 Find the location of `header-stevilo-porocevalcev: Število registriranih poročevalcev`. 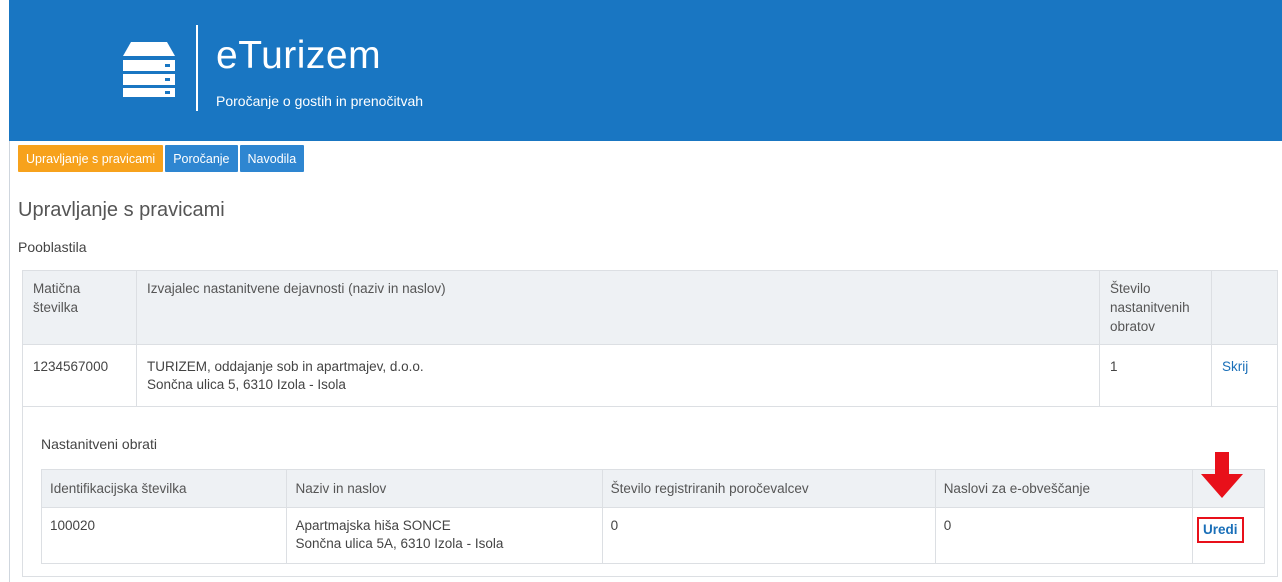

header-stevilo-porocevalcev: Število registriranih poročevalcev is located at coordinates (768, 488).